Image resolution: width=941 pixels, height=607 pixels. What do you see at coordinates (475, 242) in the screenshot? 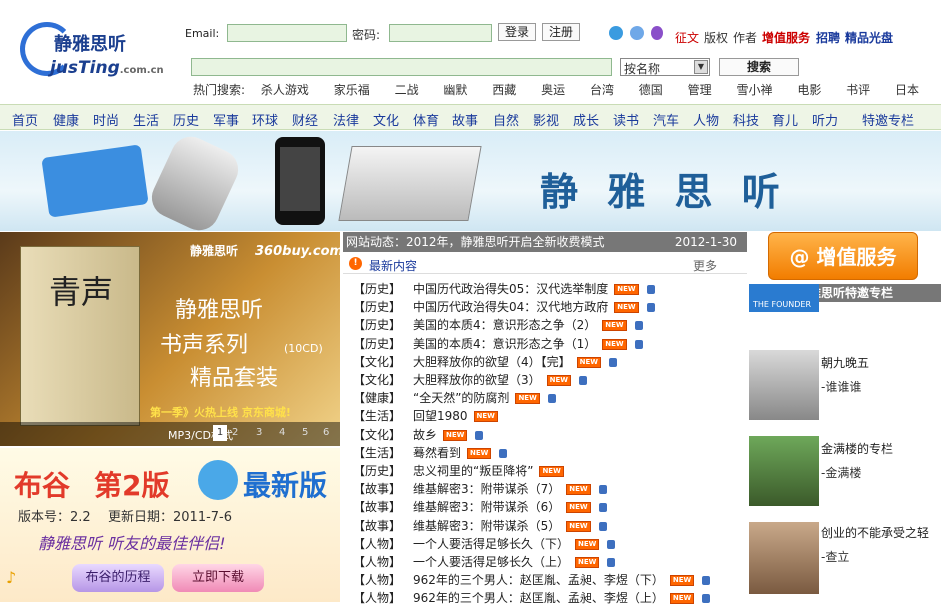
I see `site-dynamic-text: 网站动态：2012年，静雅思听开启全新收费模式` at bounding box center [475, 242].